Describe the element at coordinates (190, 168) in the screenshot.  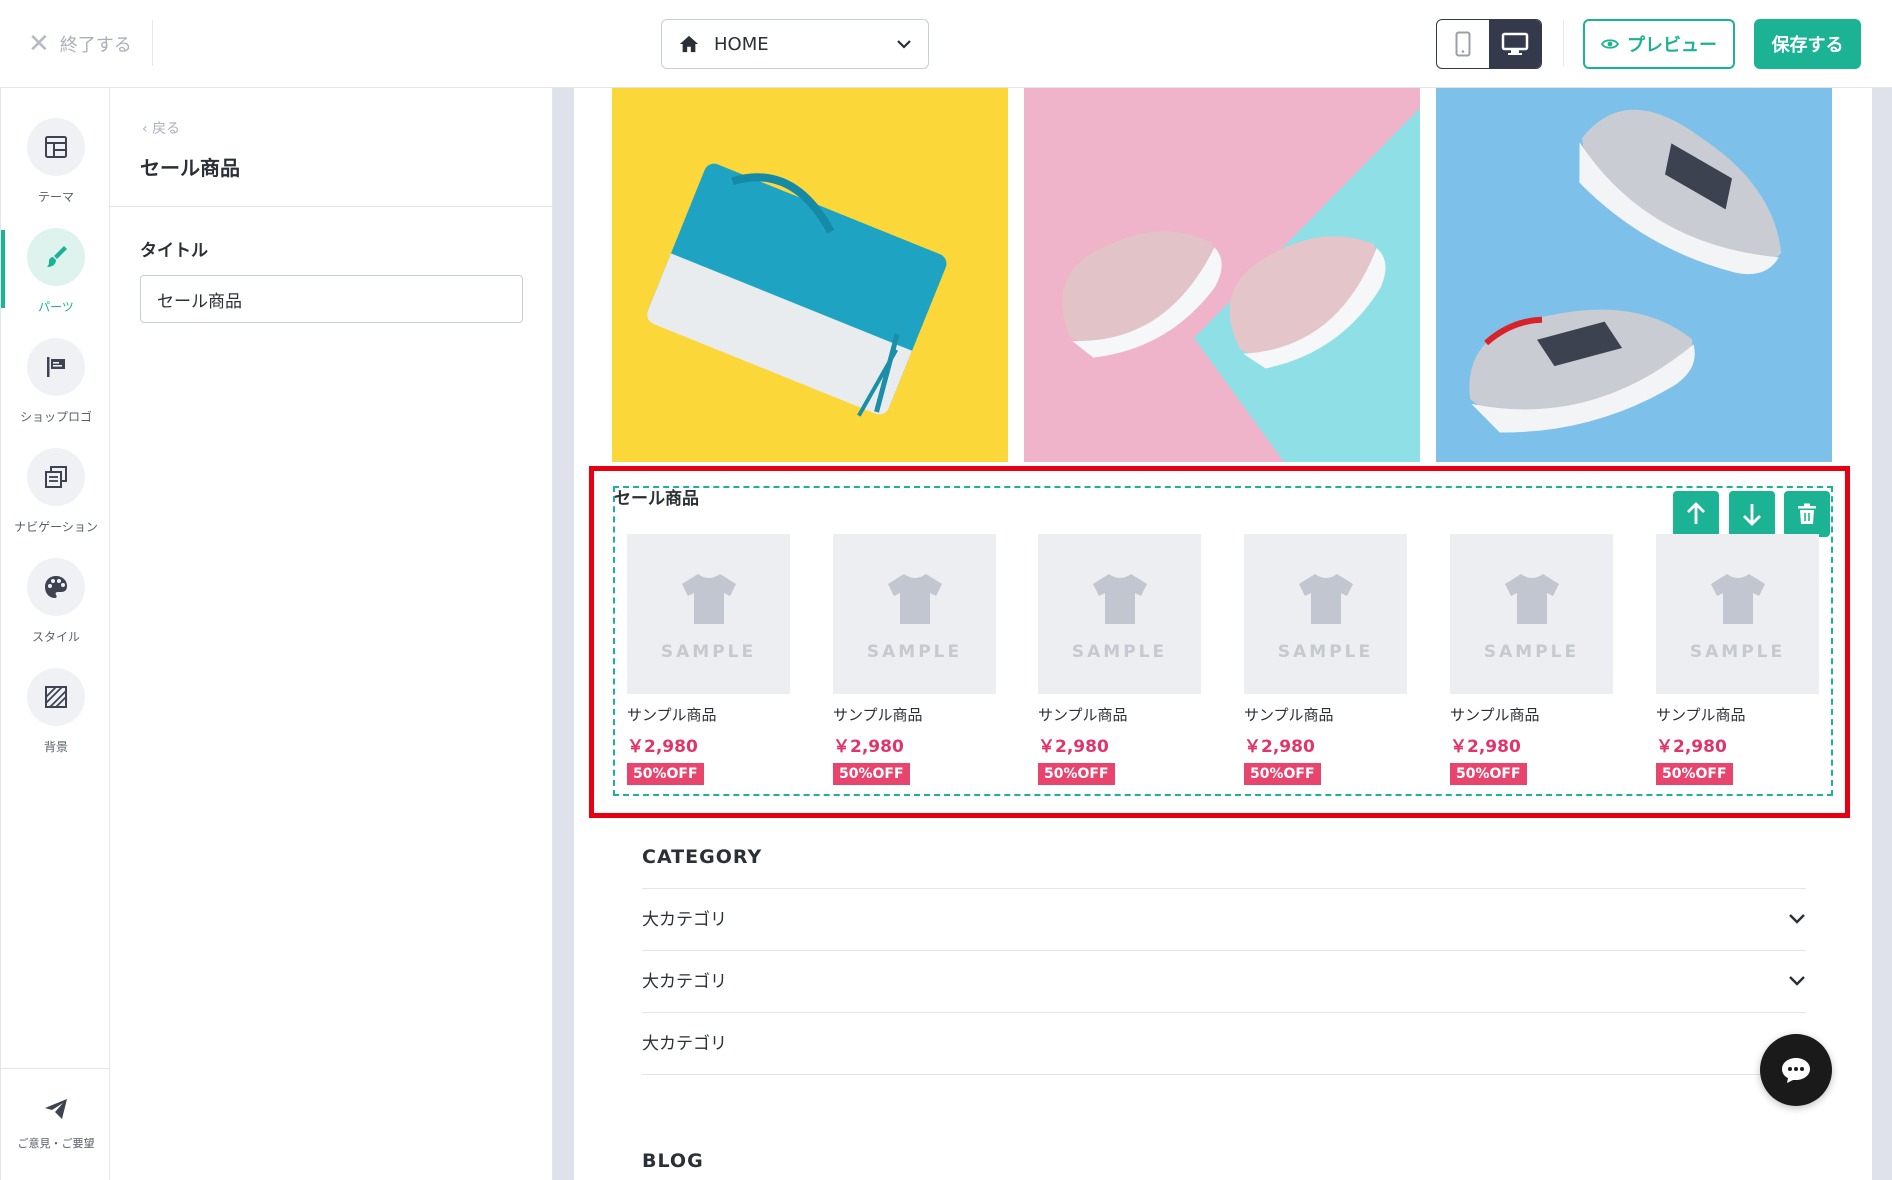
I see `panel-title: セール商品` at that location.